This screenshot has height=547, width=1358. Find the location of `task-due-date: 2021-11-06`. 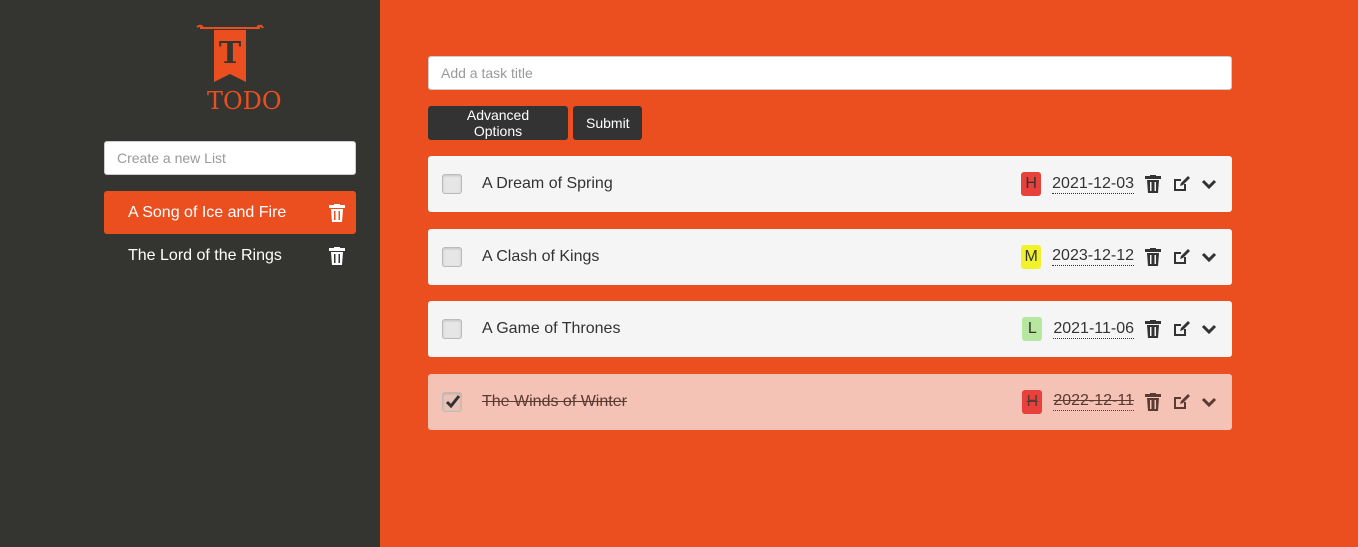

task-due-date: 2021-11-06 is located at coordinates (1093, 329).